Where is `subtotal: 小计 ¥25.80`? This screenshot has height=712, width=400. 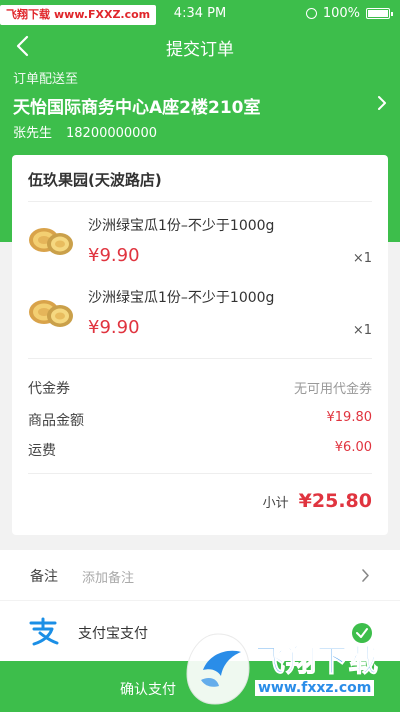
subtotal: 小计 ¥25.80 is located at coordinates (317, 501).